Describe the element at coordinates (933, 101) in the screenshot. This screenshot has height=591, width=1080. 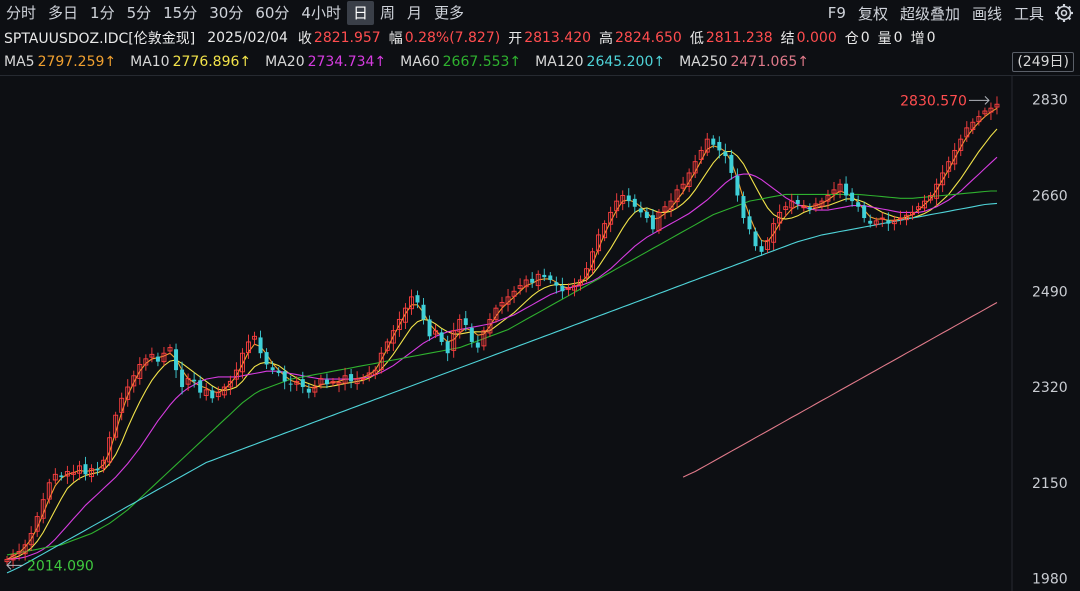
I see `high-annotation: 2830.570` at that location.